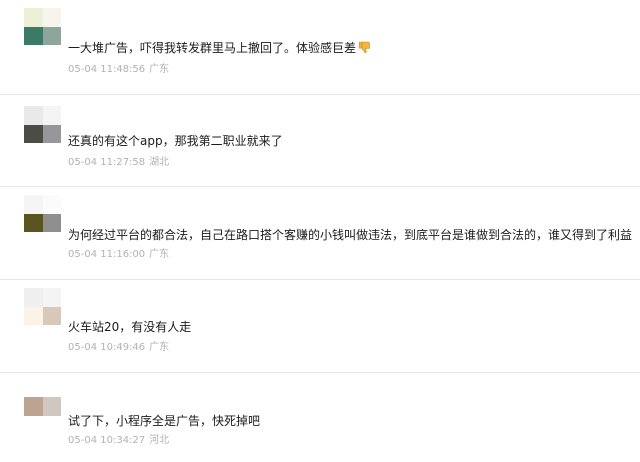 Image resolution: width=640 pixels, height=462 pixels. I want to click on comment-text: 试了下，小程序全是广告，快死掉吧, so click(164, 421).